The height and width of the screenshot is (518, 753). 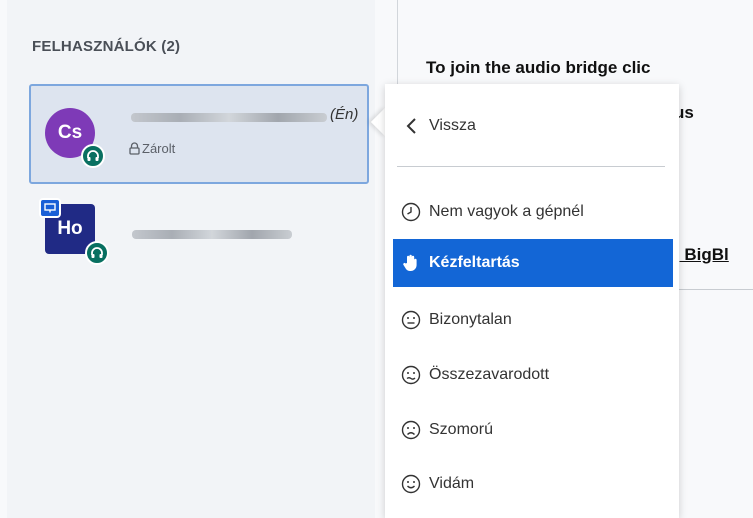 What do you see at coordinates (70, 132) in the screenshot?
I see `avatar-initials: Cs` at bounding box center [70, 132].